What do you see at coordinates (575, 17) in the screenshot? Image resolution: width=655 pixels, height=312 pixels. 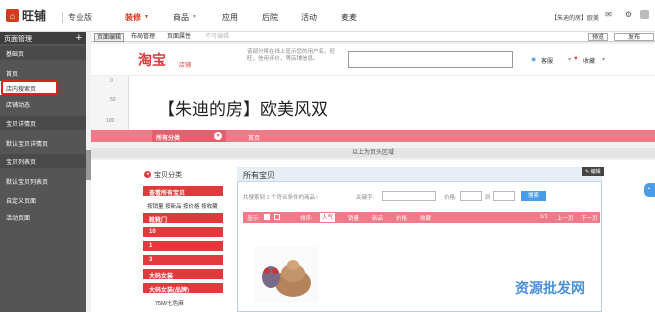 I see `user-name: 【朱迪的房】欧美` at bounding box center [575, 17].